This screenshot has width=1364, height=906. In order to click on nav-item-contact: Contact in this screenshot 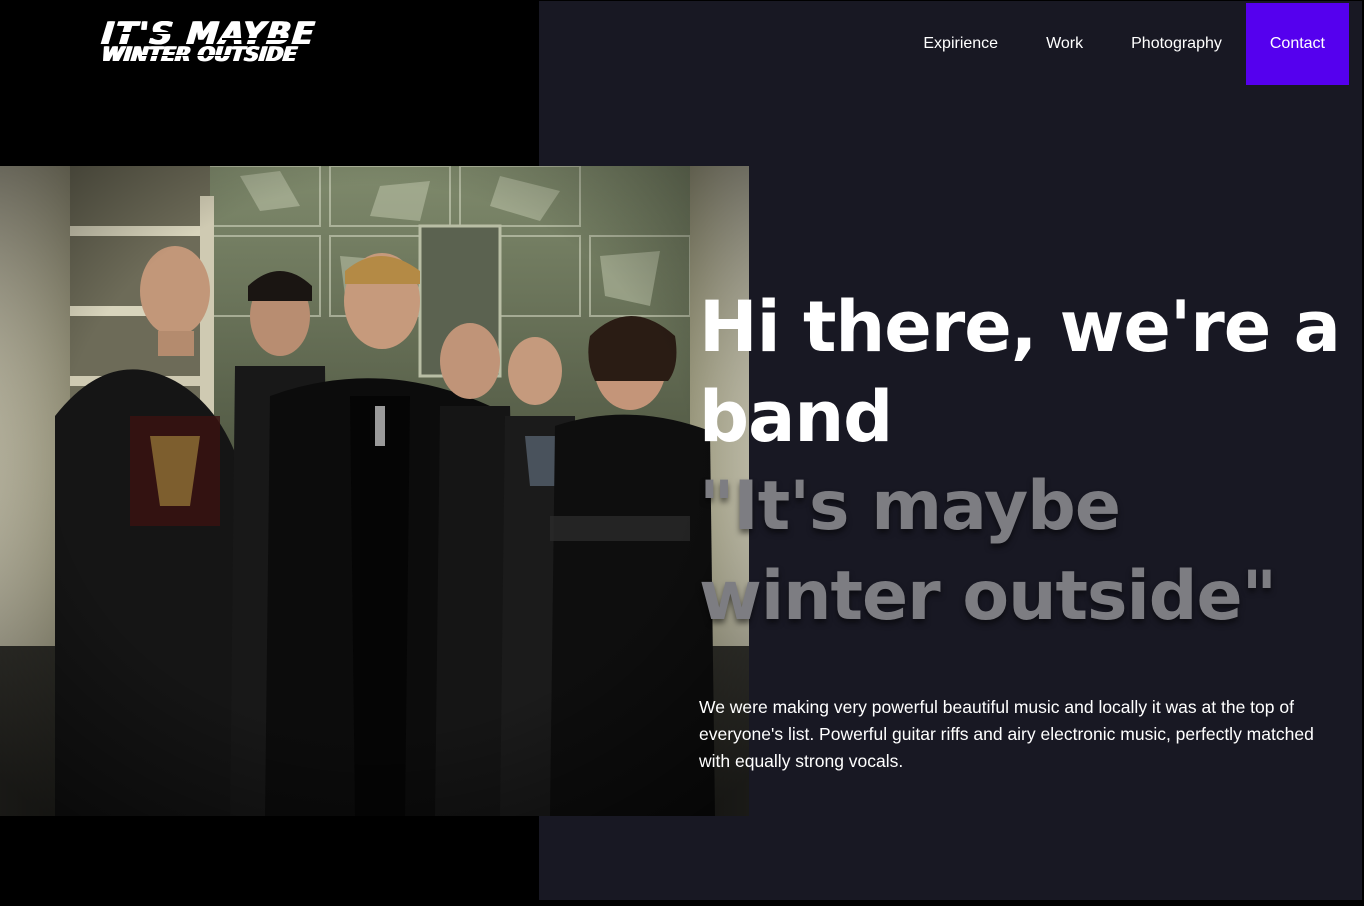, I will do `click(1297, 44)`.